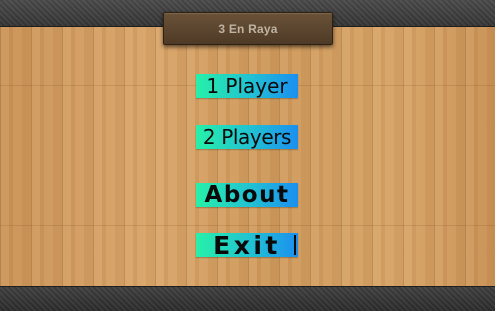  I want to click on one-player-button: 1 Player, so click(247, 86).